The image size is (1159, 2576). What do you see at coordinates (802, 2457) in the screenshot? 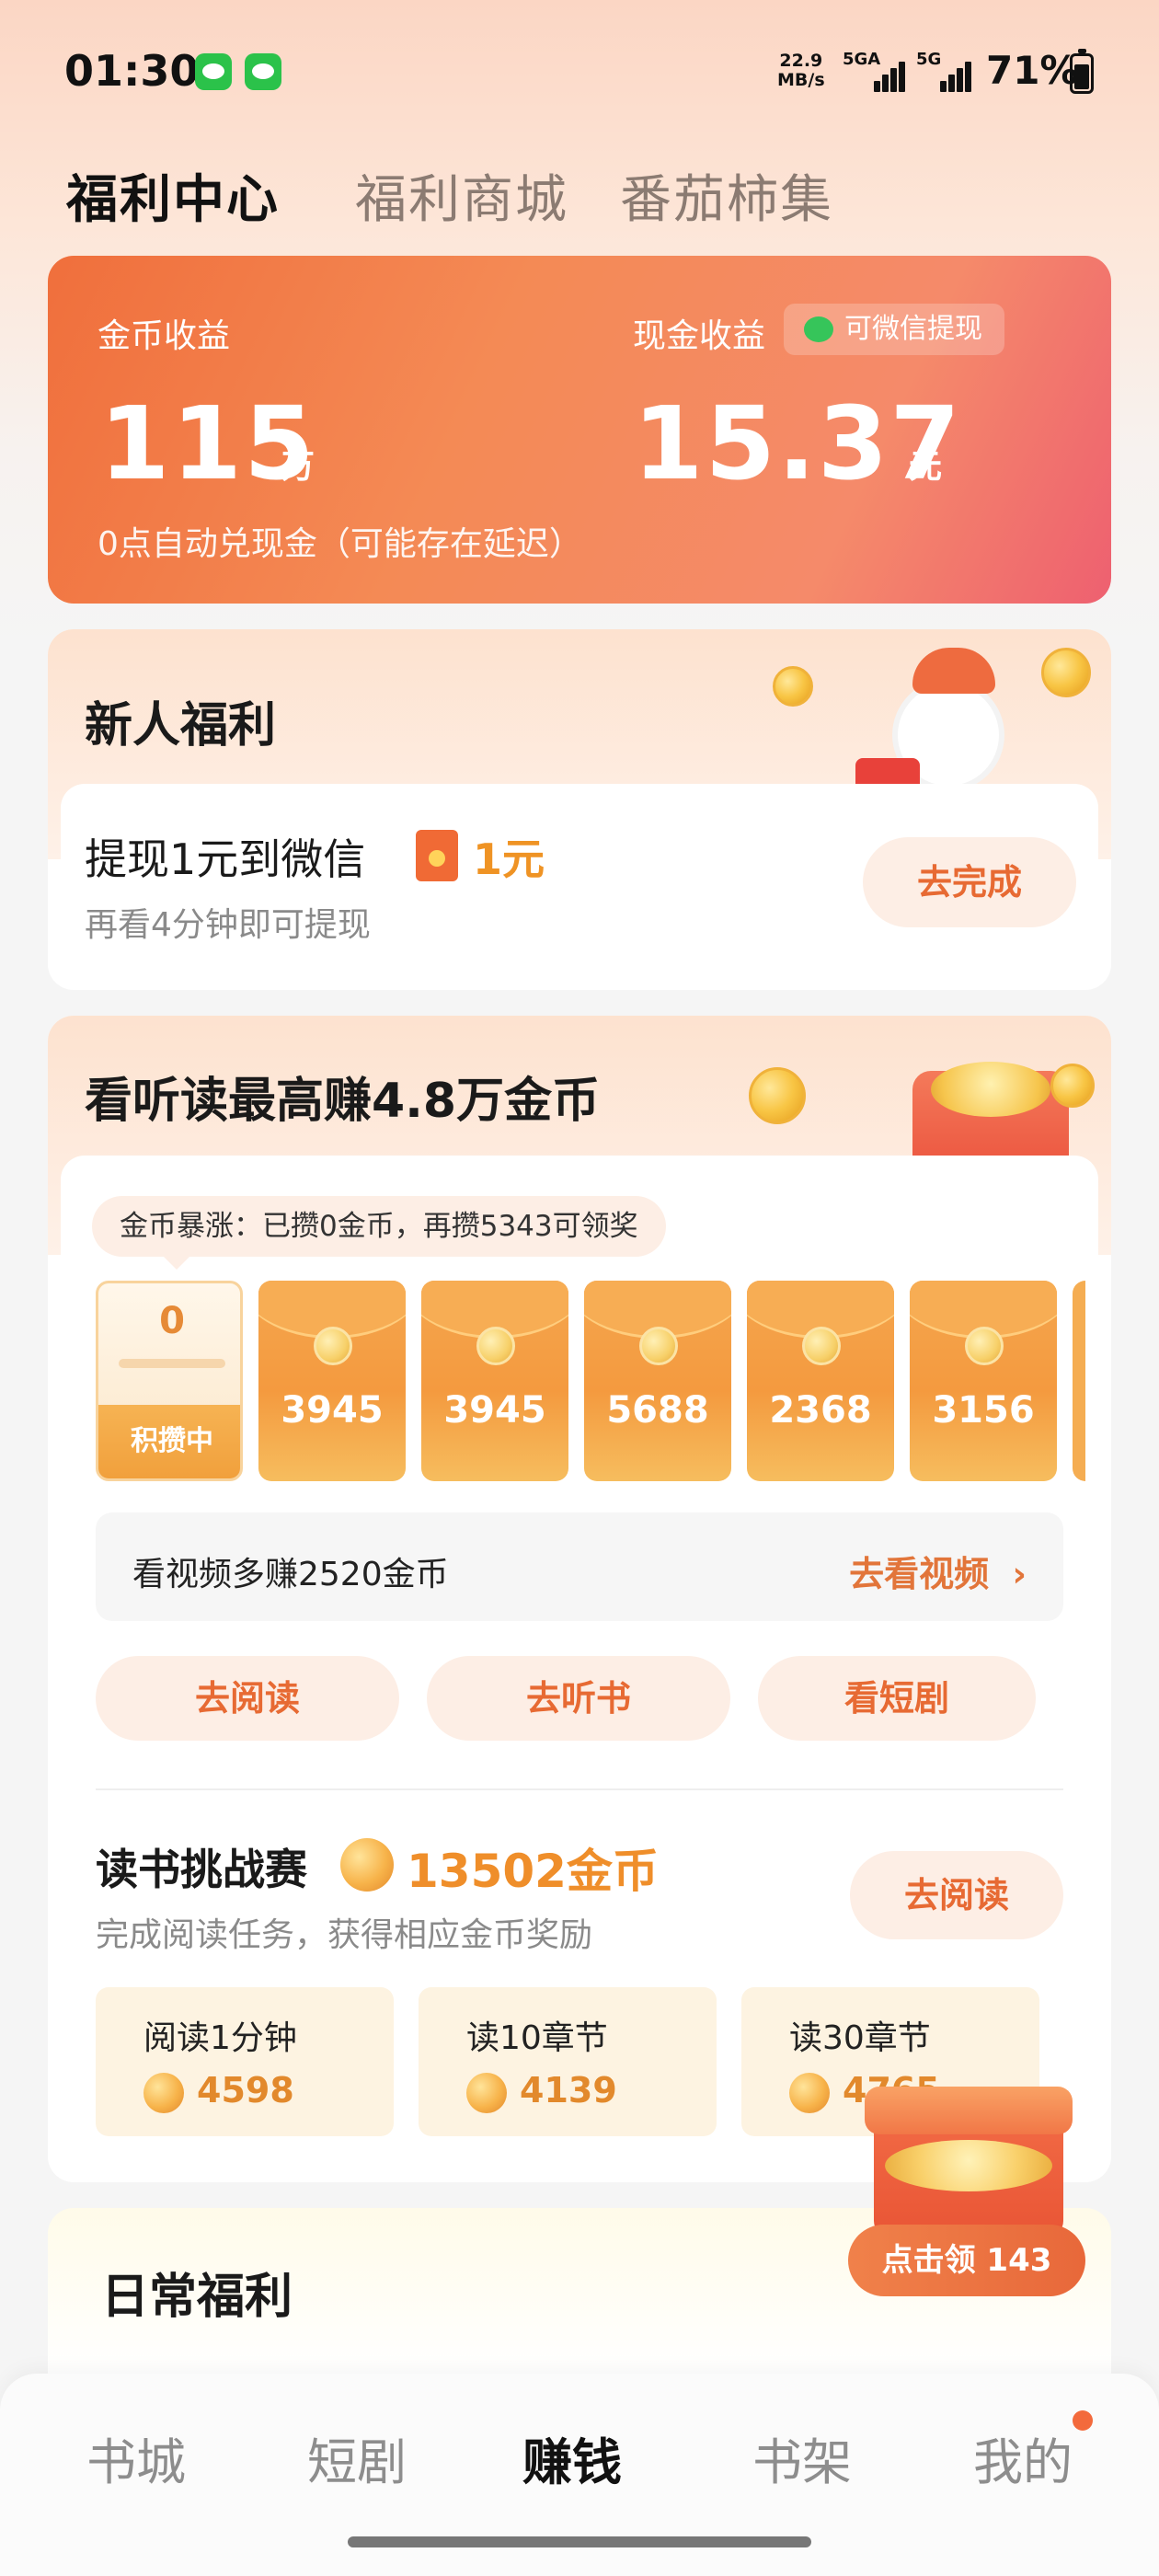
I see `nav-bookshelf: 书架` at bounding box center [802, 2457].